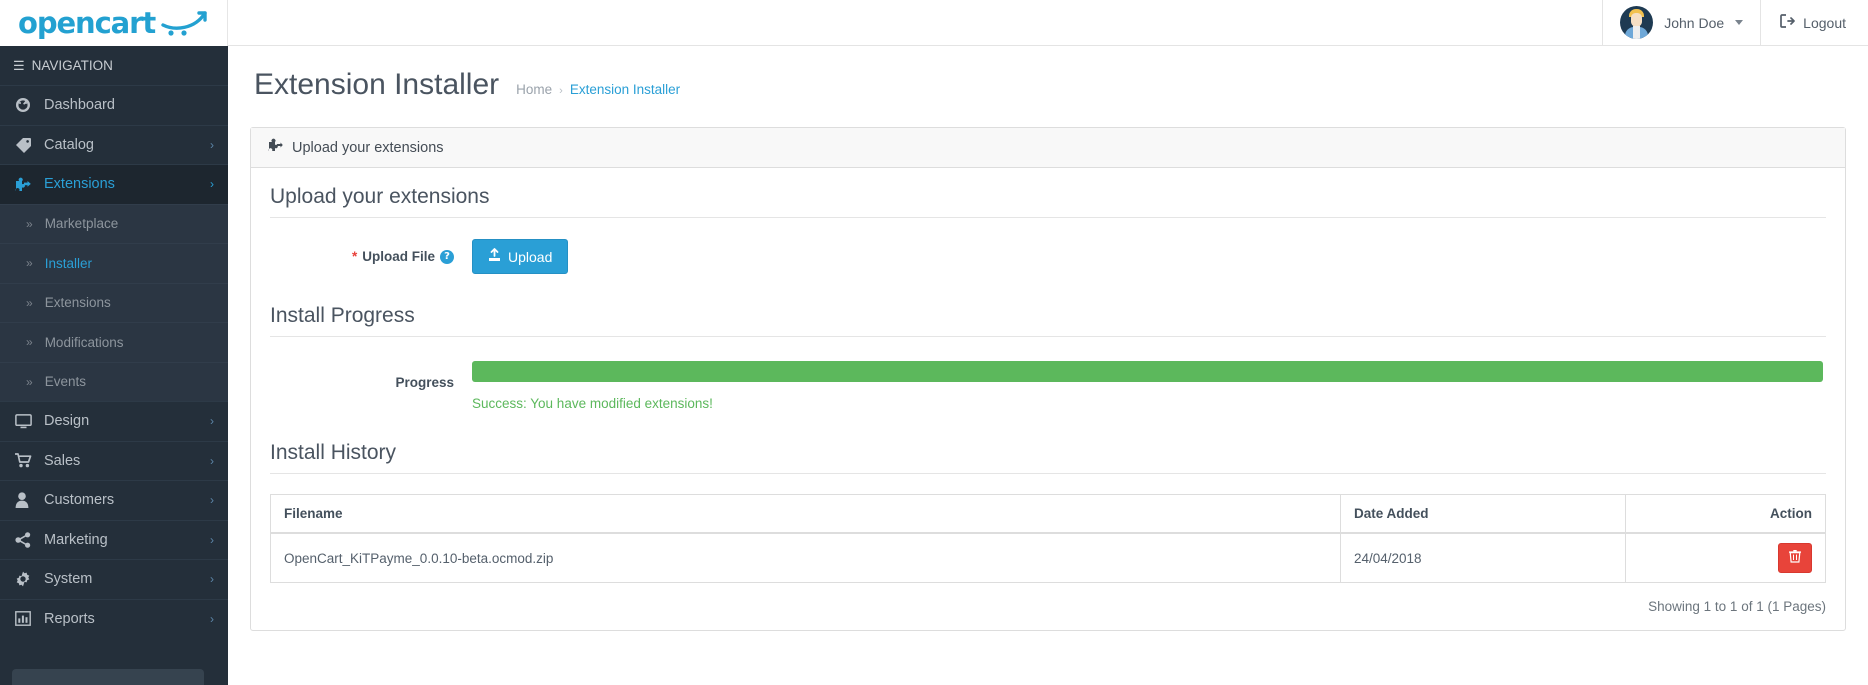  I want to click on column-header-date-added: Date Added, so click(1483, 514).